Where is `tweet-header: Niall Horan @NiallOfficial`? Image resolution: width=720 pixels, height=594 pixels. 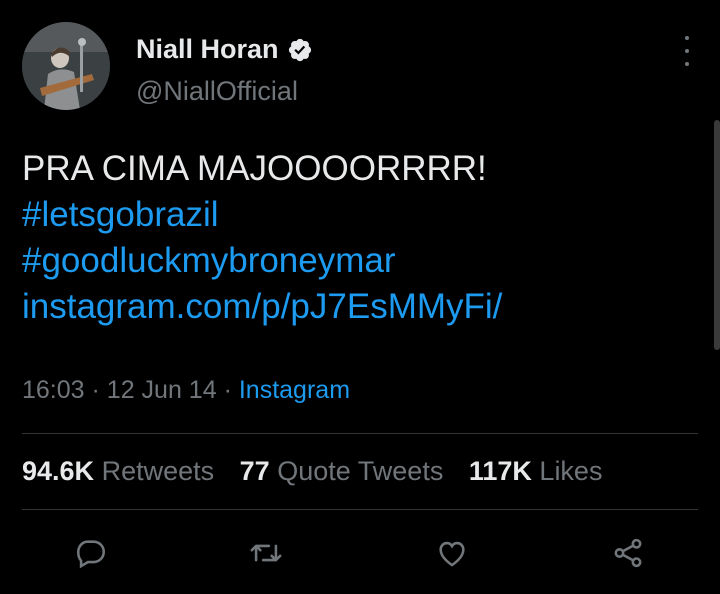 tweet-header: Niall Horan @NiallOfficial is located at coordinates (360, 67).